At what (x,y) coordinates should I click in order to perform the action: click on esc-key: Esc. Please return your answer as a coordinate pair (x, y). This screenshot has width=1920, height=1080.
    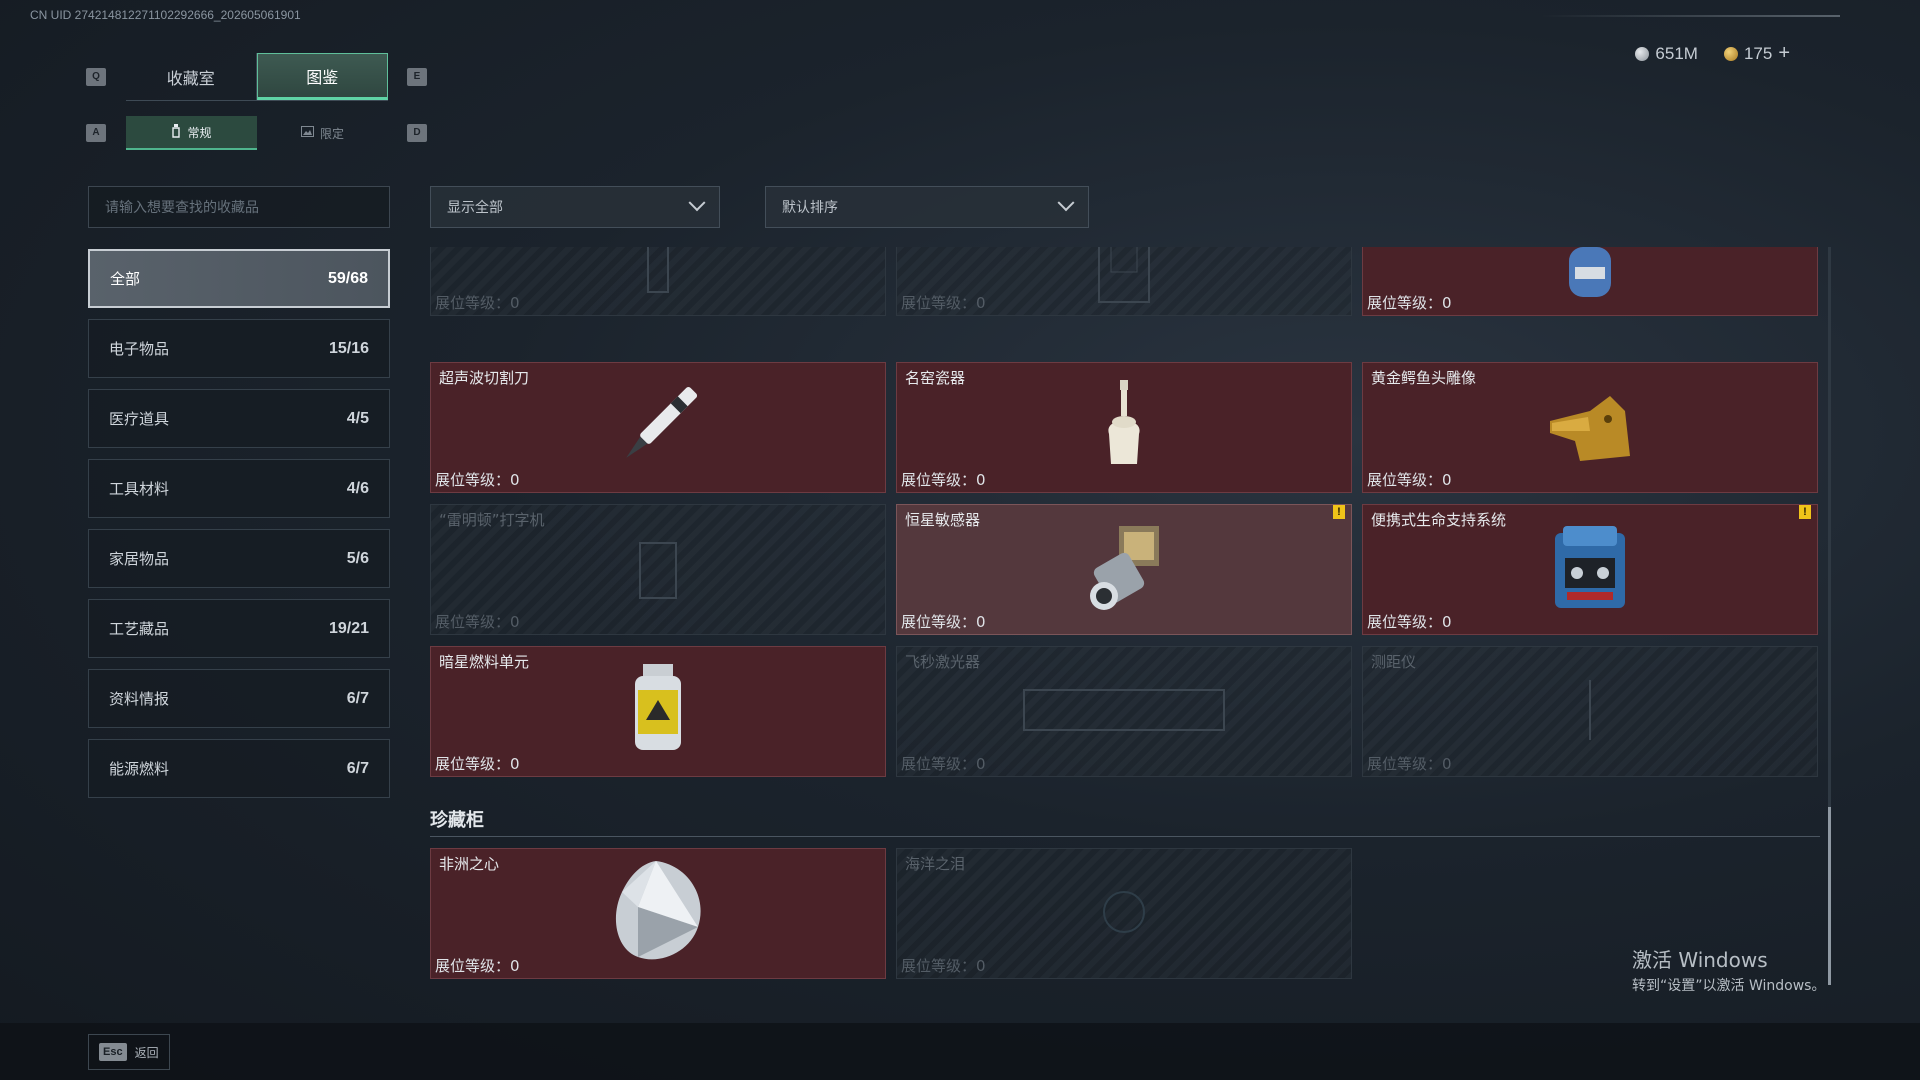
    Looking at the image, I should click on (113, 1052).